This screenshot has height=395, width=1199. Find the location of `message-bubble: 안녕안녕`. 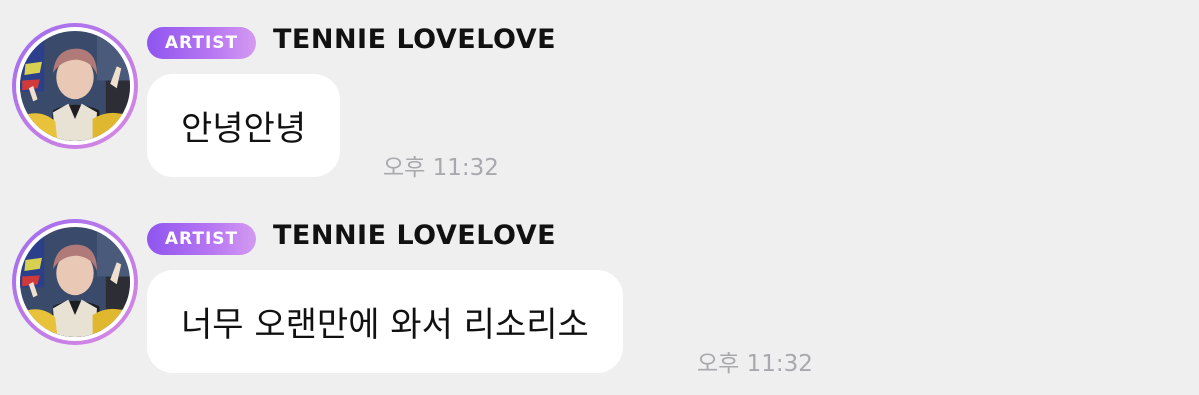

message-bubble: 안녕안녕 is located at coordinates (244, 125).